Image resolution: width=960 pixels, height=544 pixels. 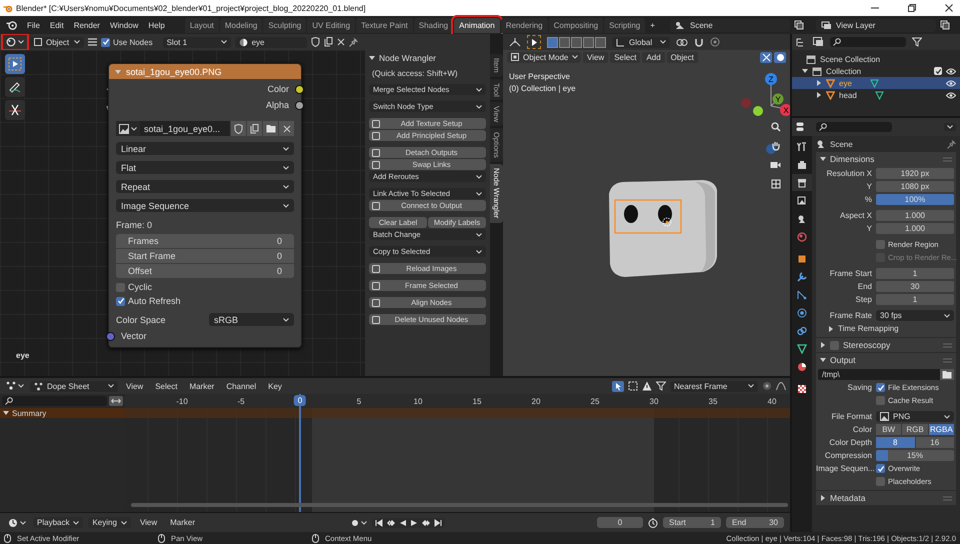 What do you see at coordinates (124, 25) in the screenshot?
I see `menu-item: Window` at bounding box center [124, 25].